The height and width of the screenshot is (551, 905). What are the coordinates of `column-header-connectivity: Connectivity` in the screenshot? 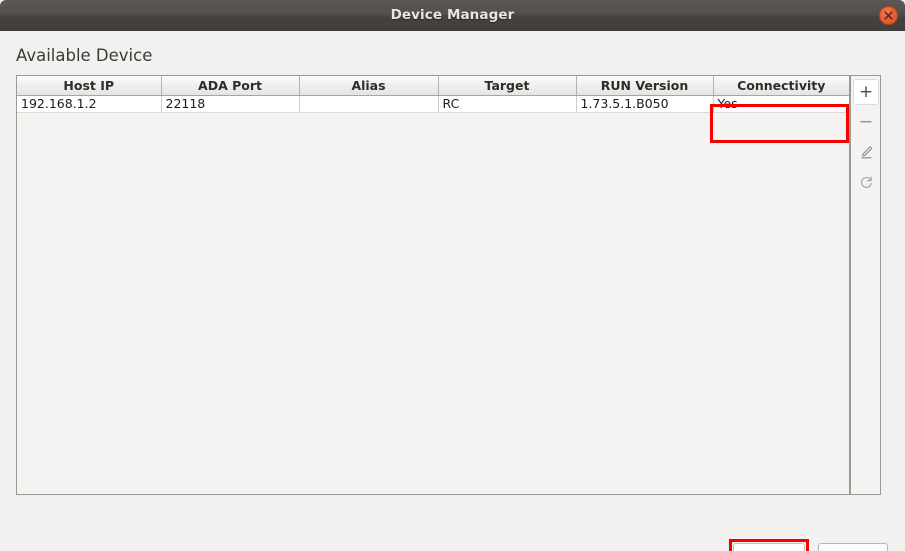 It's located at (781, 86).